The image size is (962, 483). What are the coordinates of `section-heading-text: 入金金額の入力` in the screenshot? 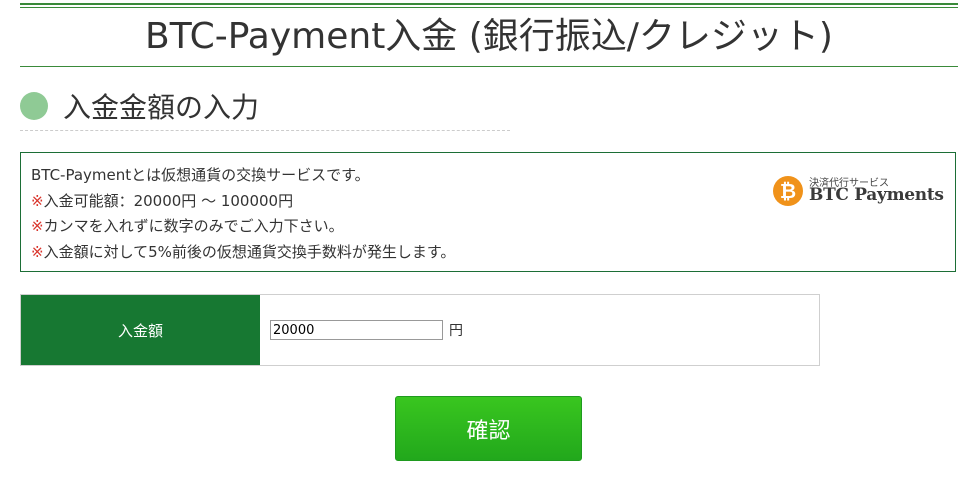 It's located at (161, 107).